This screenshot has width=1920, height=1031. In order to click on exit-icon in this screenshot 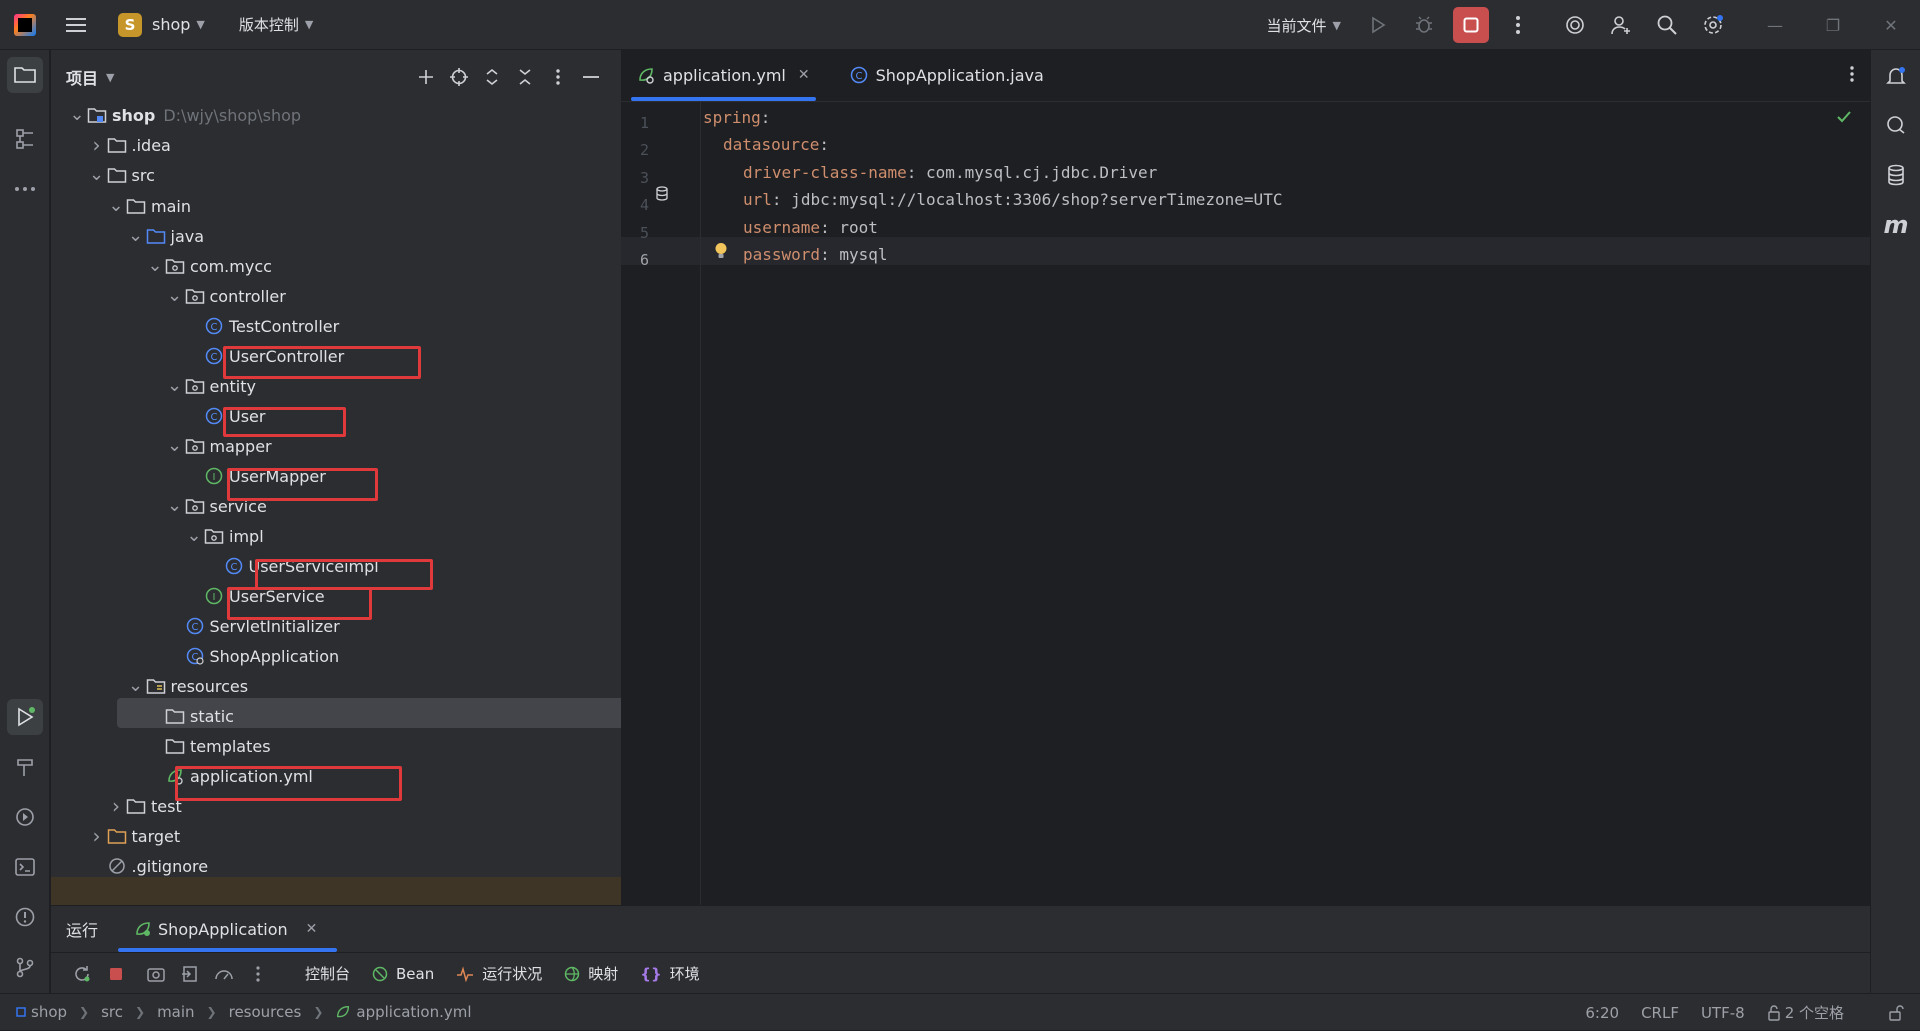, I will do `click(190, 974)`.